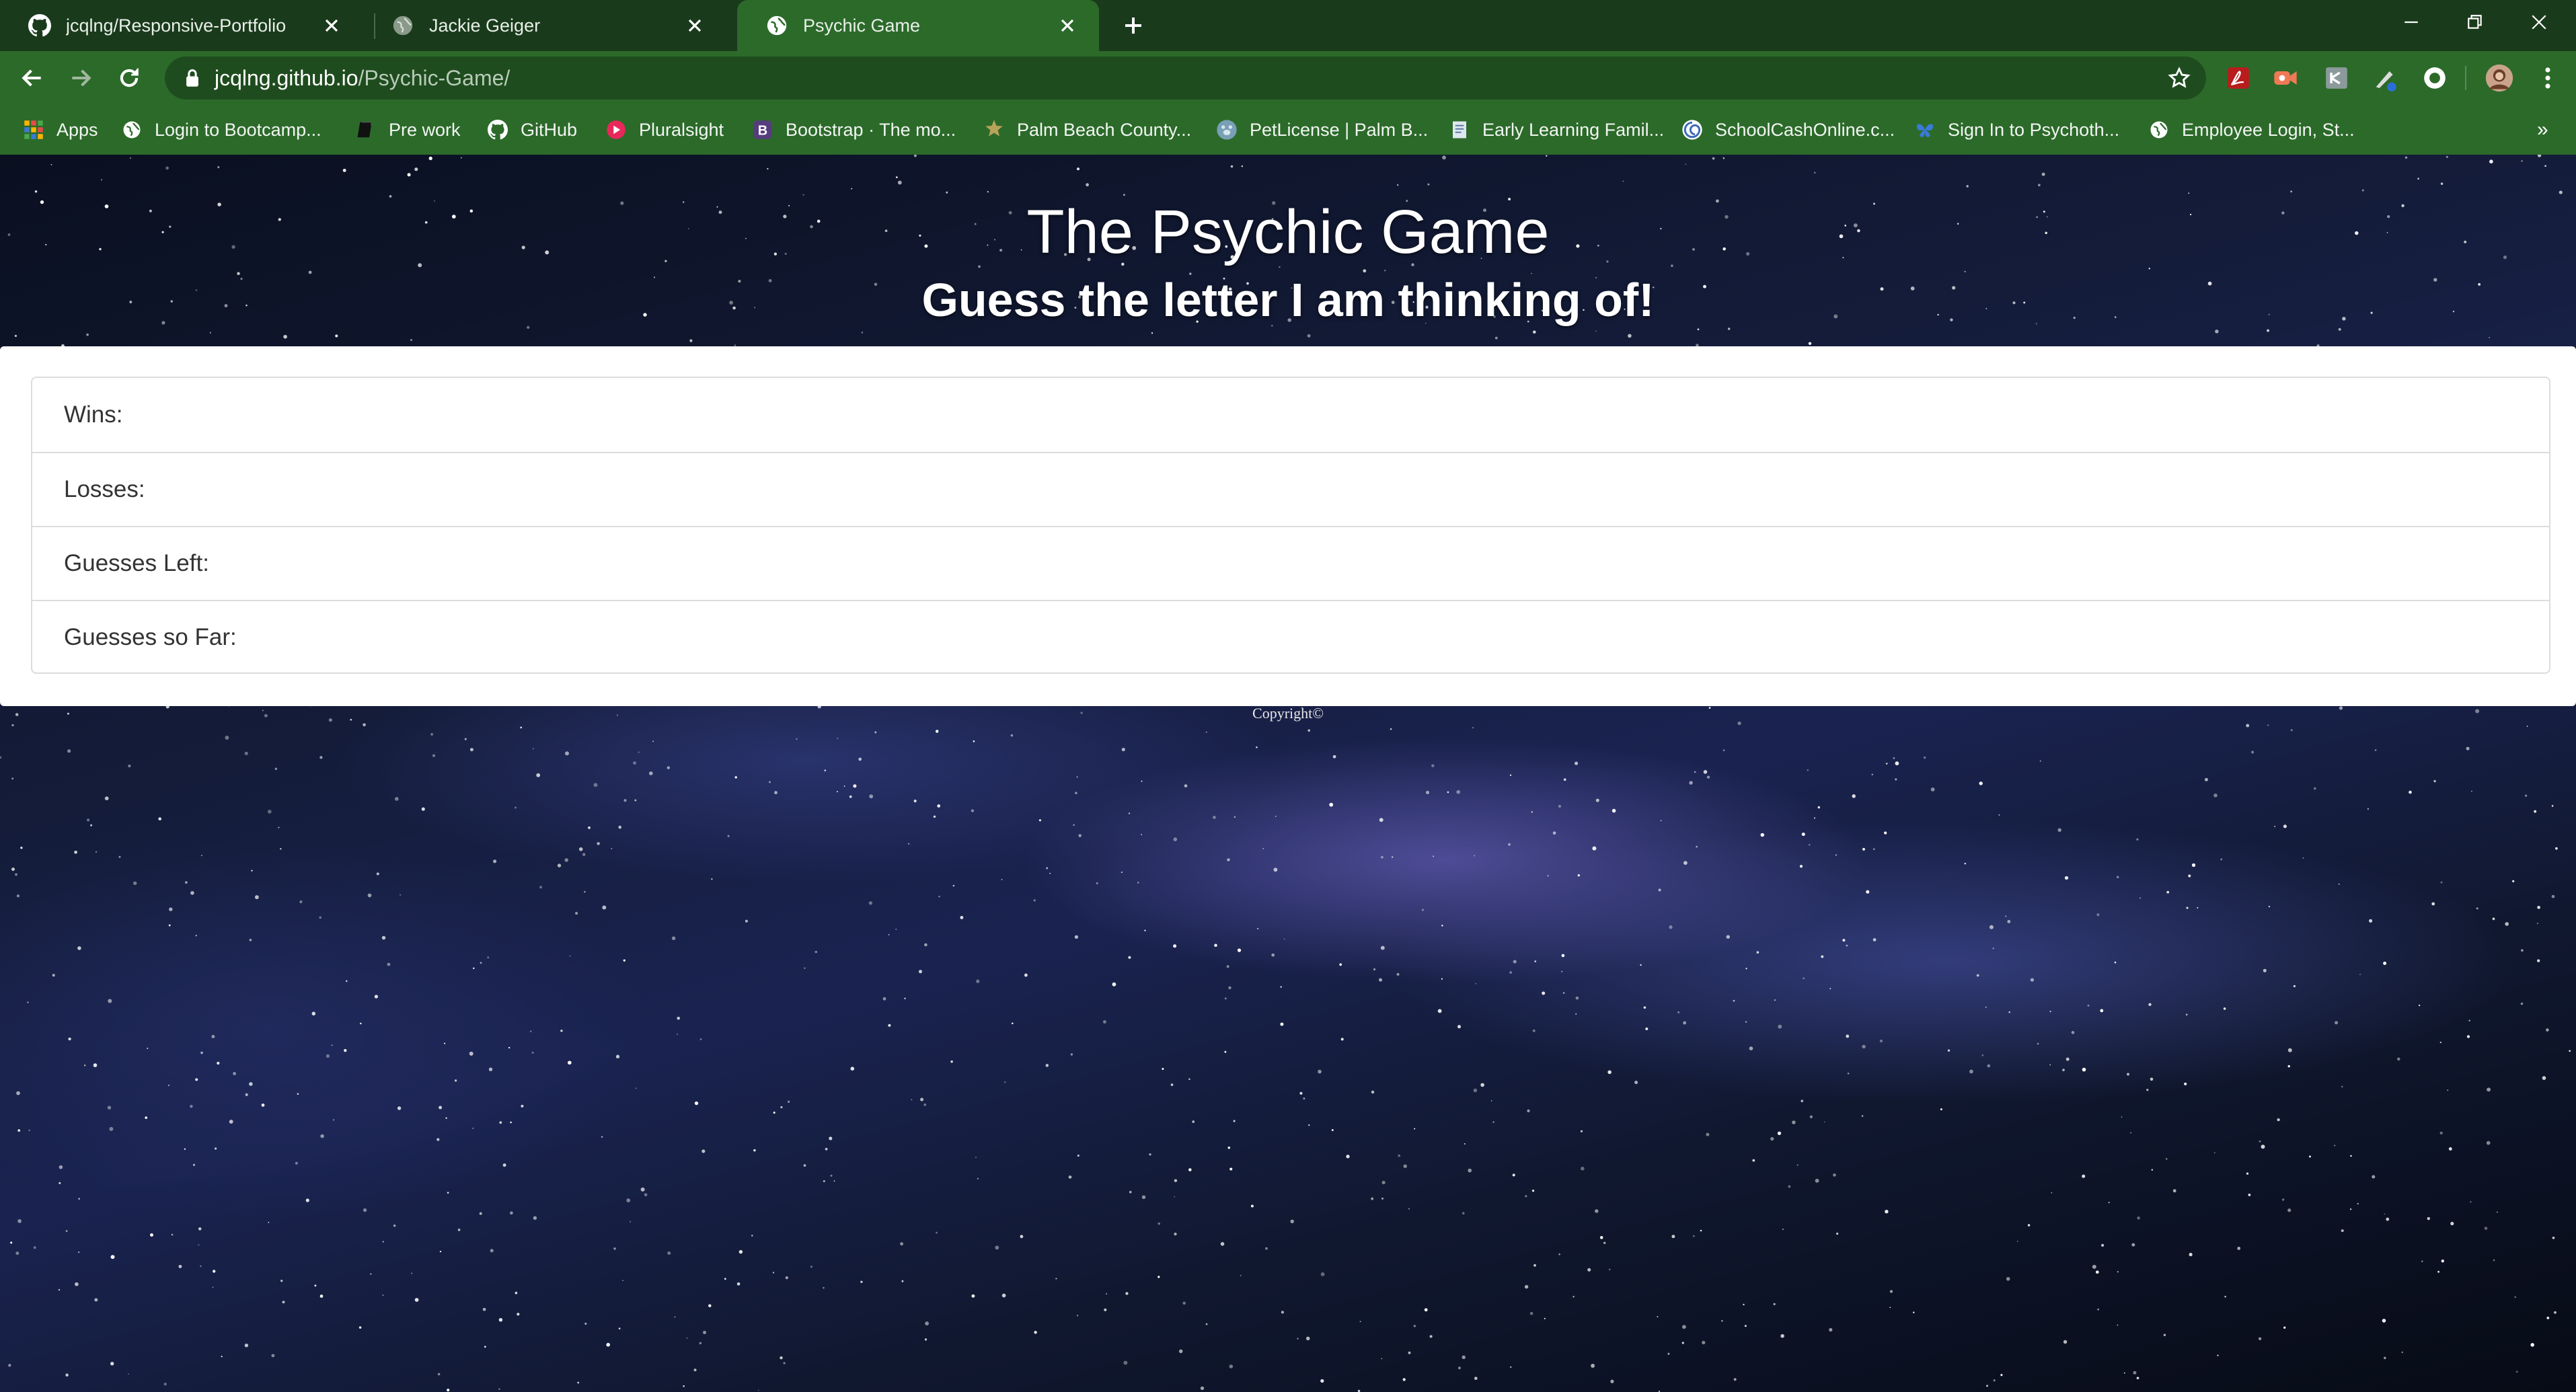 The width and height of the screenshot is (2576, 1392). What do you see at coordinates (616, 130) in the screenshot?
I see `pluralsight-icon` at bounding box center [616, 130].